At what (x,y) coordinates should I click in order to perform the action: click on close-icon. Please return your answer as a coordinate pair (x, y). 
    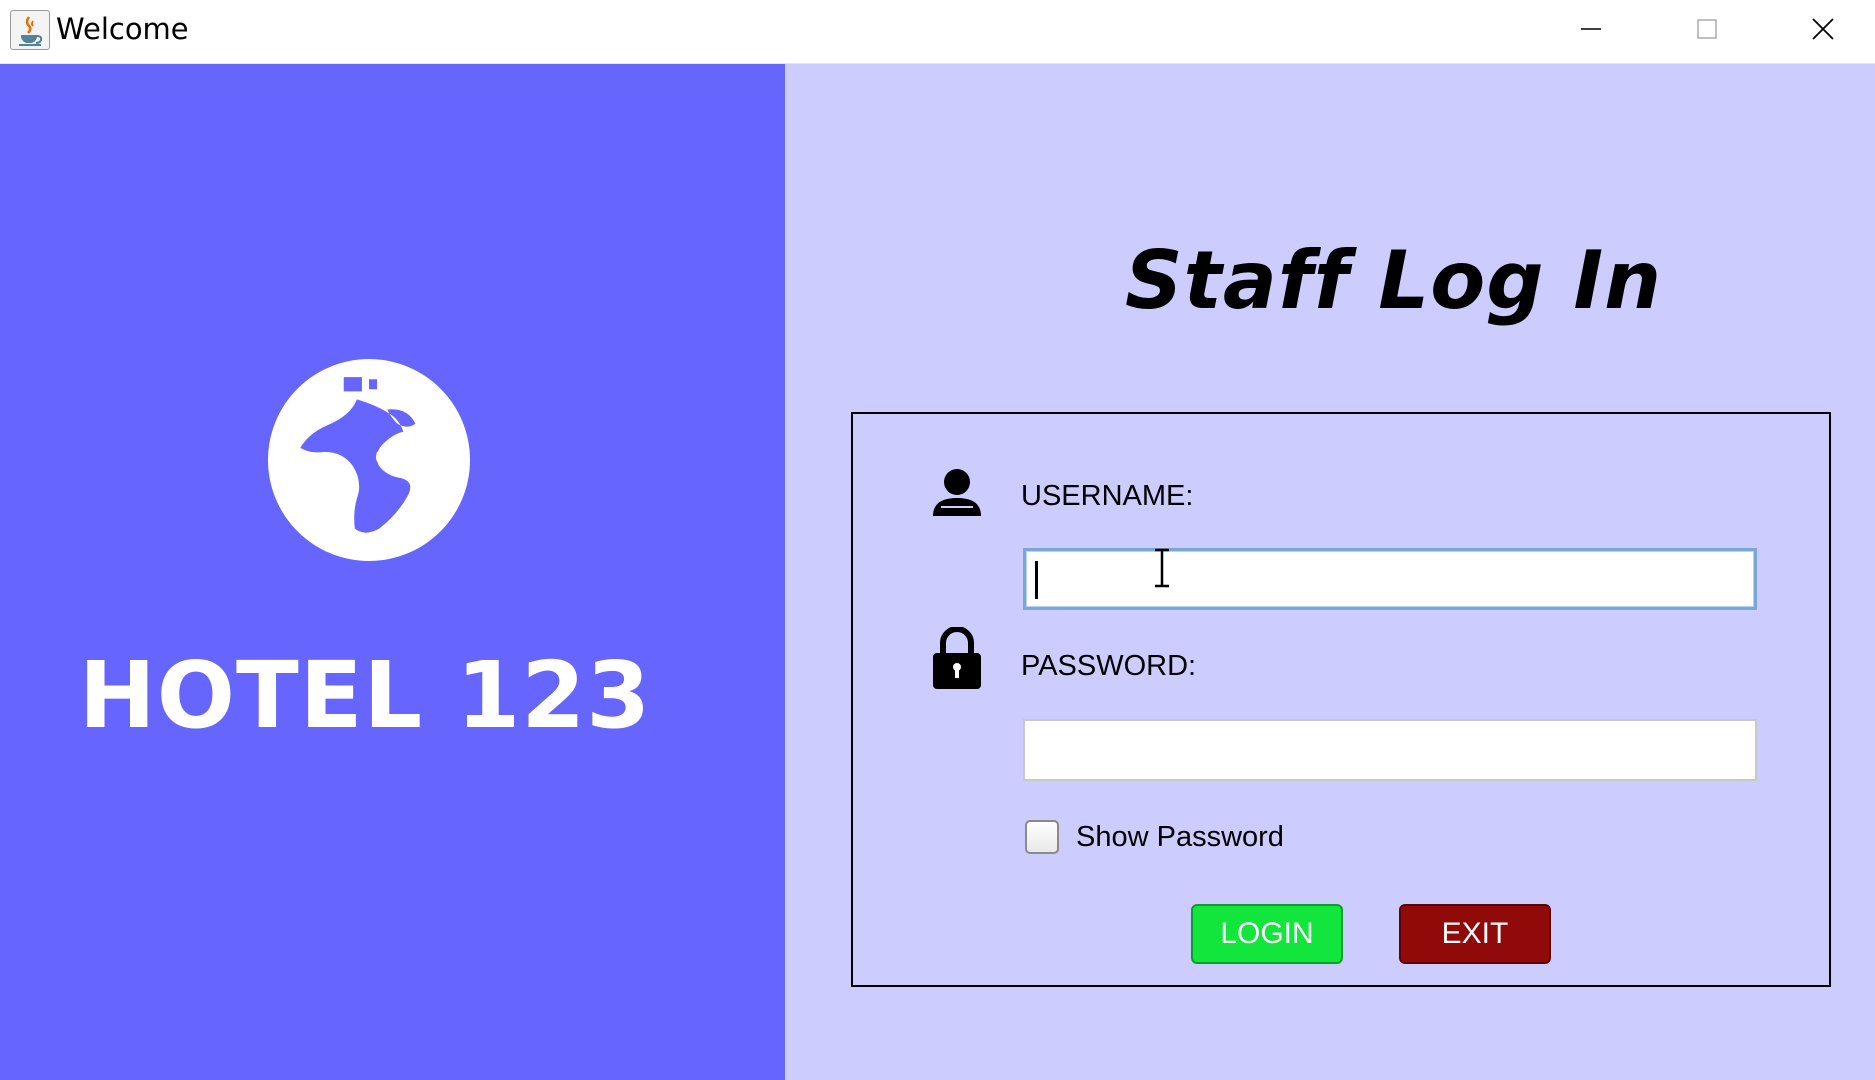
    Looking at the image, I should click on (1823, 29).